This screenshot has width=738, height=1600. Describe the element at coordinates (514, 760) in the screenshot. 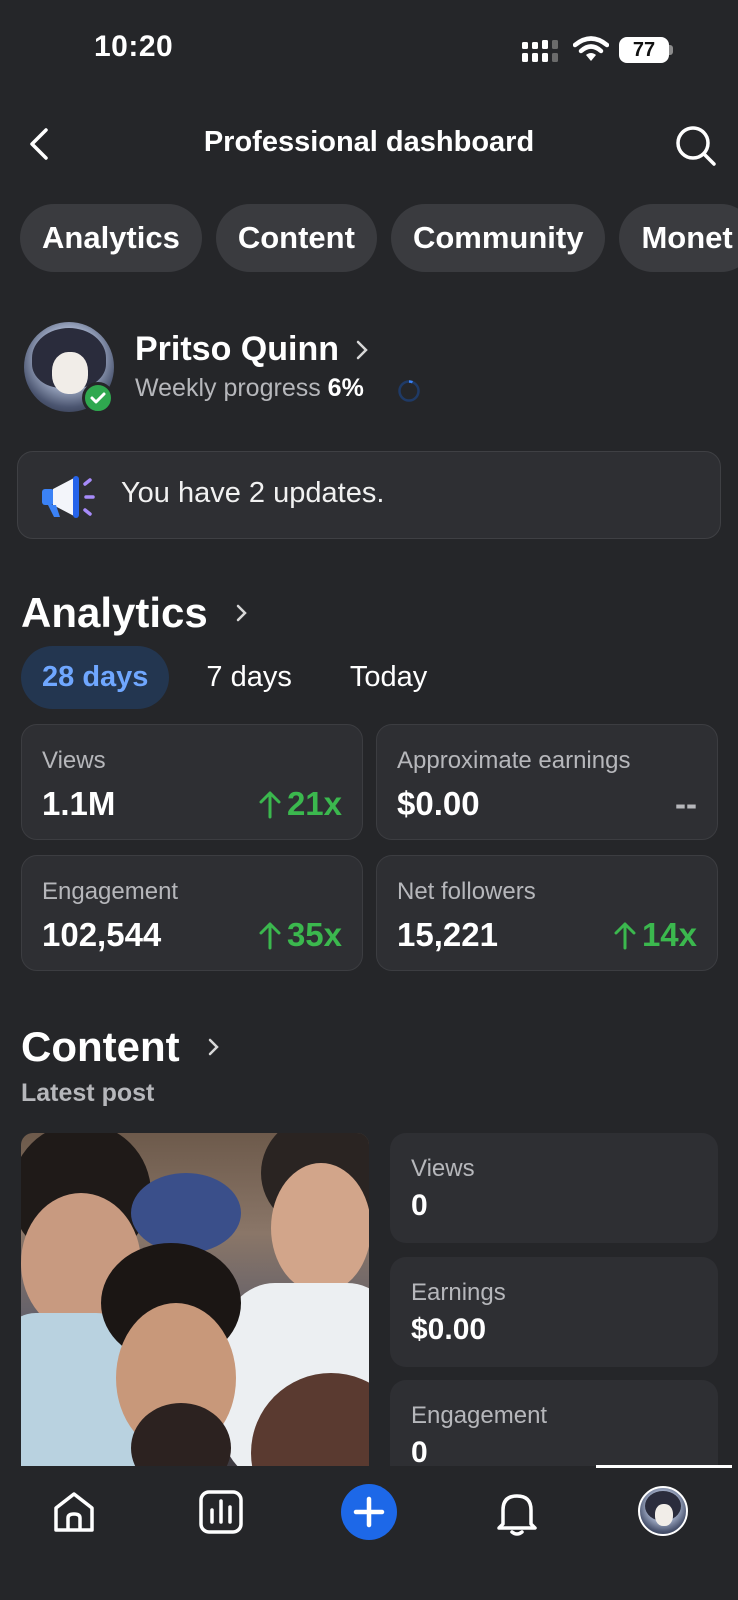

I see `card-label: Approximate earnings` at that location.